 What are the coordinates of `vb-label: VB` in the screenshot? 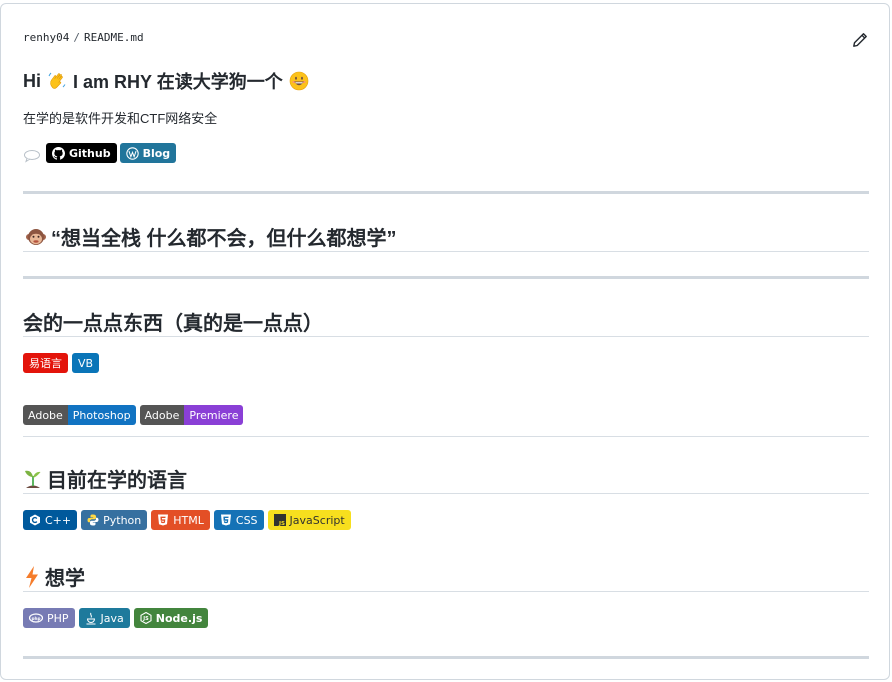 It's located at (86, 363).